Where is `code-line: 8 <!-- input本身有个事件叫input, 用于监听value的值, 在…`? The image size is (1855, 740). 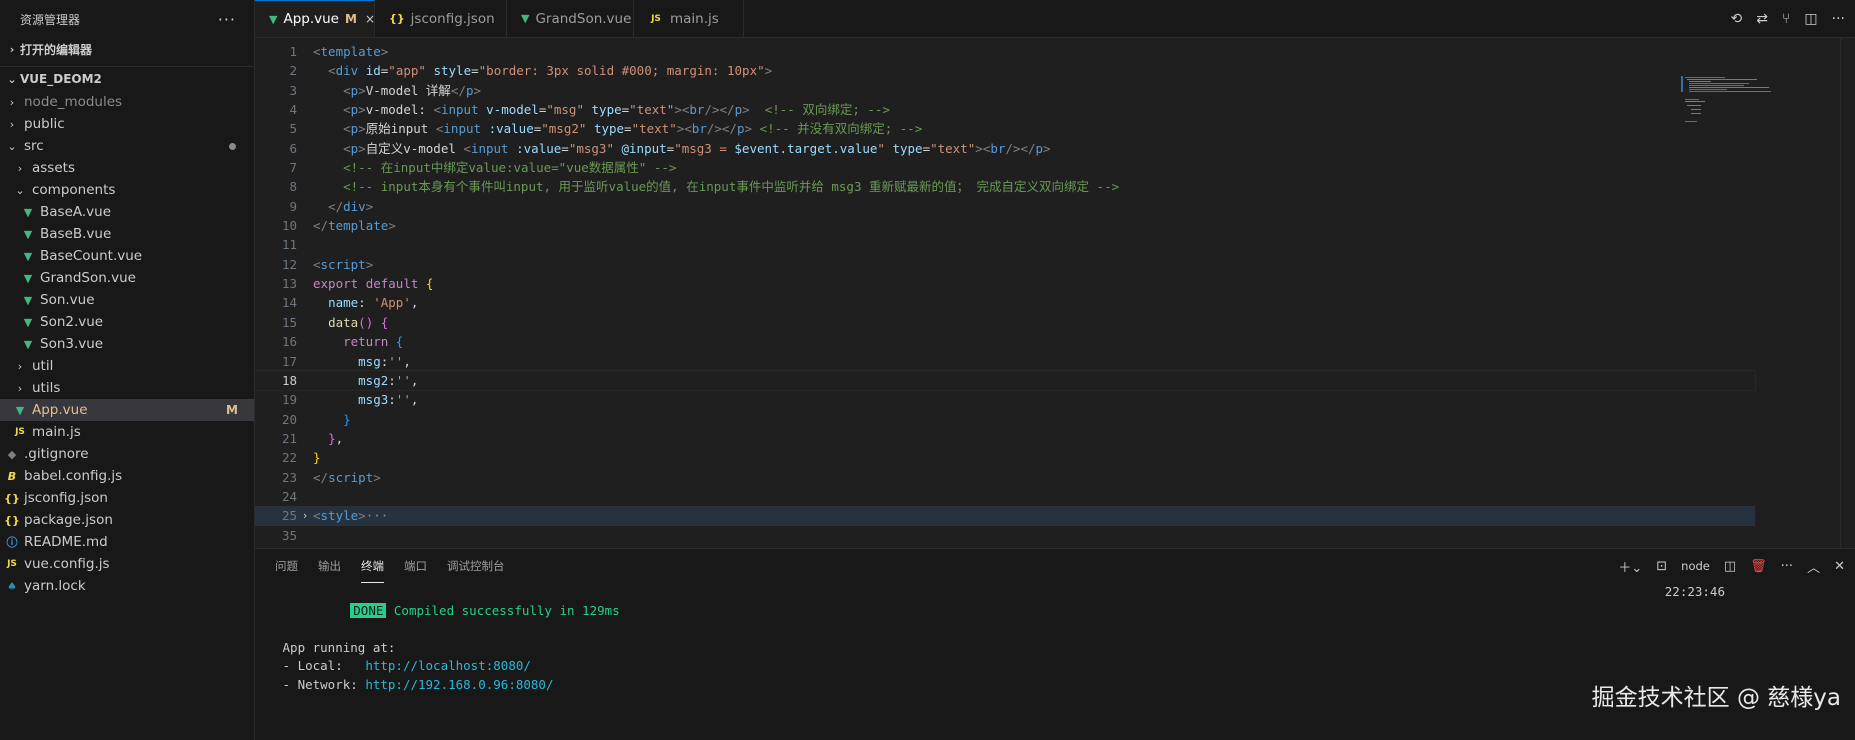
code-line: 8 <!-- input本身有个事件叫input, 用于监听value的值, 在… is located at coordinates (1005, 186).